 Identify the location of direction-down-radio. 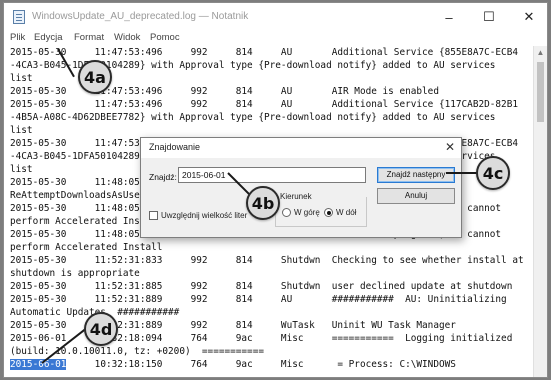
(328, 212).